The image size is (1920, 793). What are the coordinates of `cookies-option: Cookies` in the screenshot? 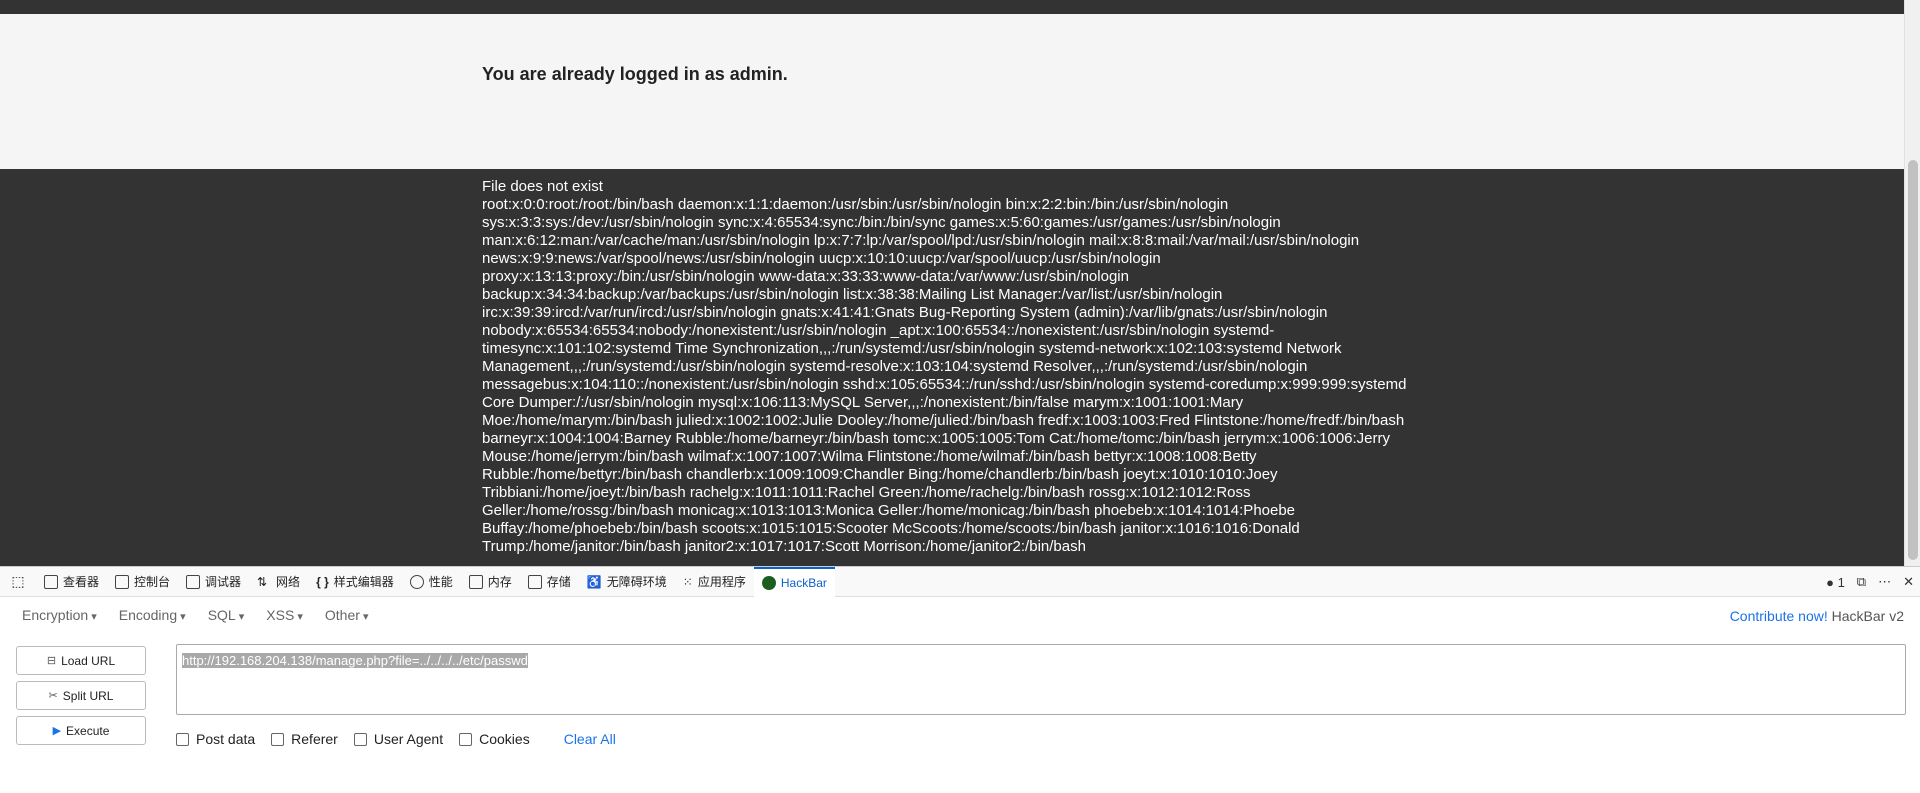 It's located at (494, 739).